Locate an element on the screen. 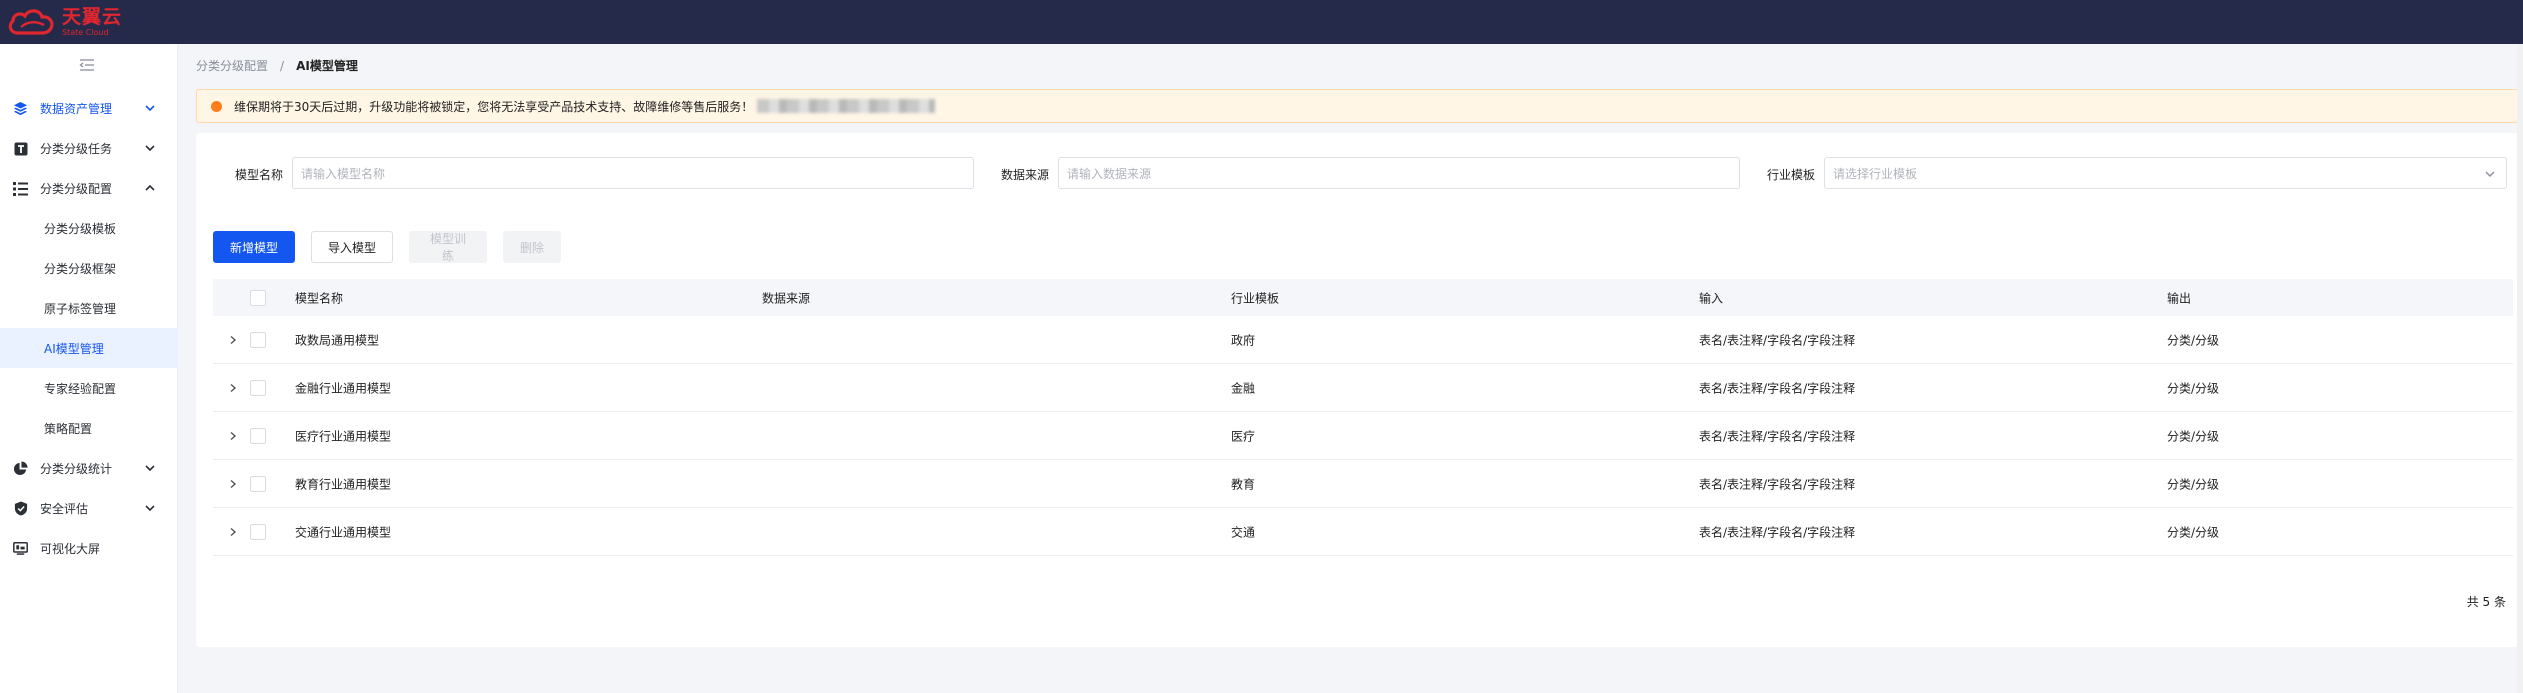  sidebar-item-label: 策略配置 is located at coordinates (68, 428).